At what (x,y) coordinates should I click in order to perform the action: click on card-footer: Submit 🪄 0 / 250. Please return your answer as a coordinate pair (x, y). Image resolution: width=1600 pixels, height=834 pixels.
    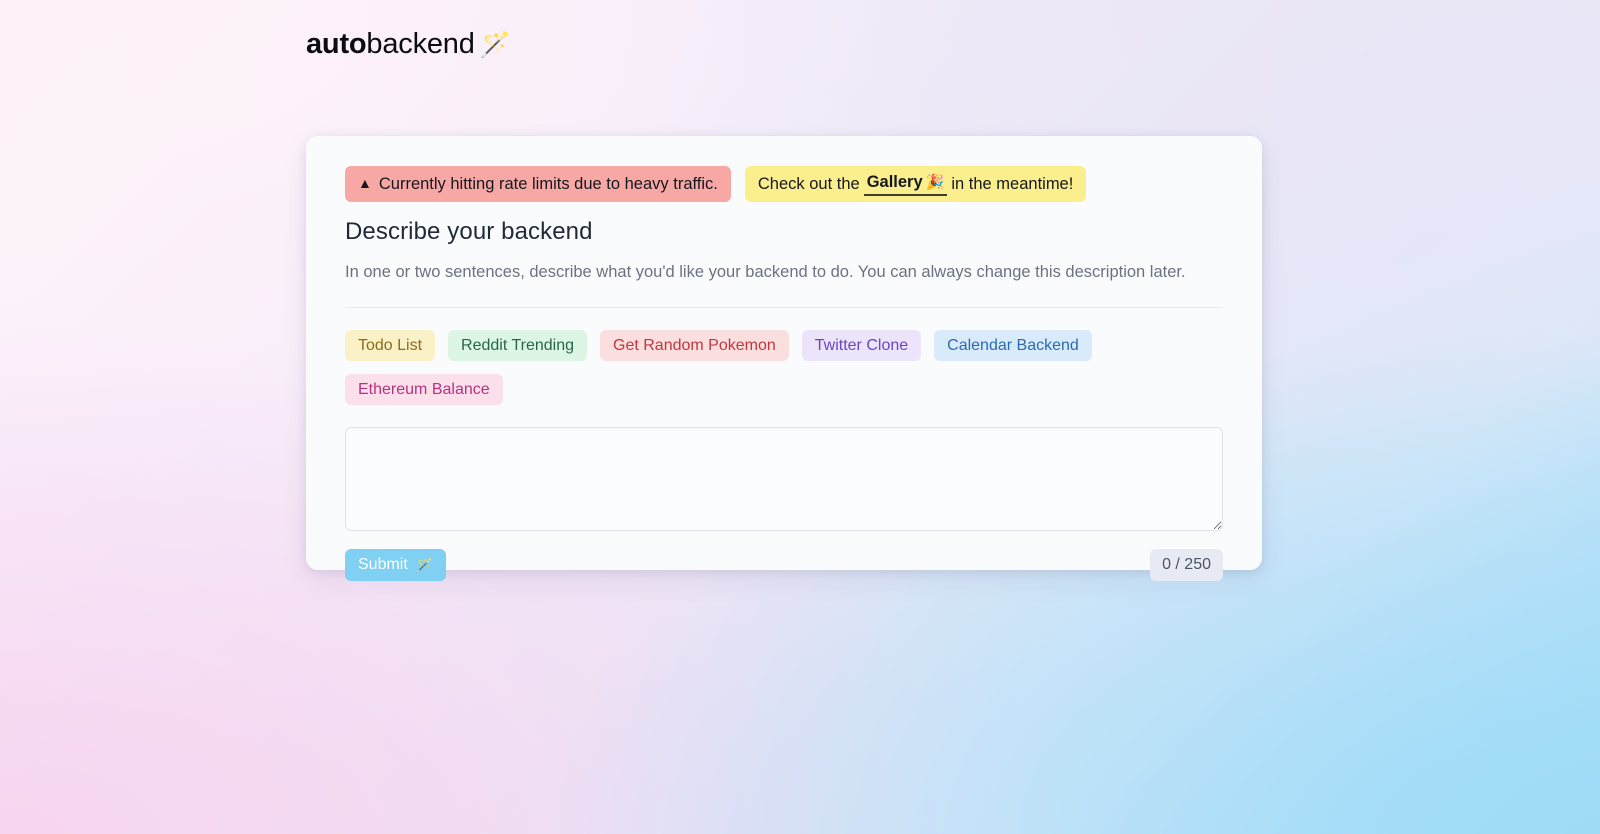
    Looking at the image, I should click on (784, 565).